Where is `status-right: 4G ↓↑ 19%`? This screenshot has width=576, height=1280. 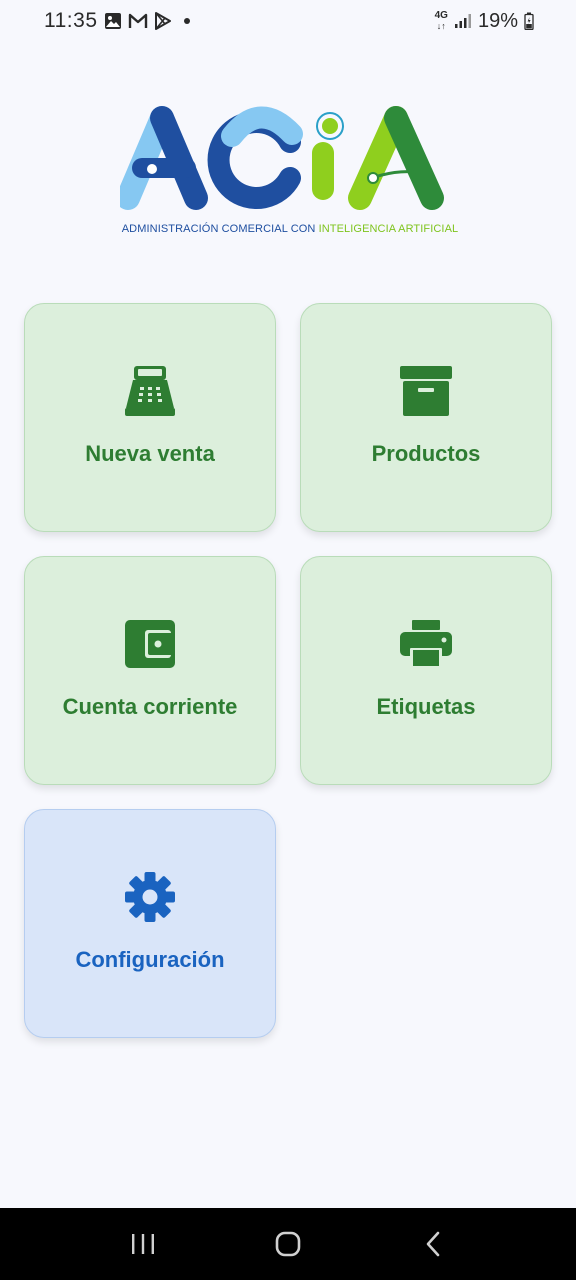
status-right: 4G ↓↑ 19% is located at coordinates (484, 21).